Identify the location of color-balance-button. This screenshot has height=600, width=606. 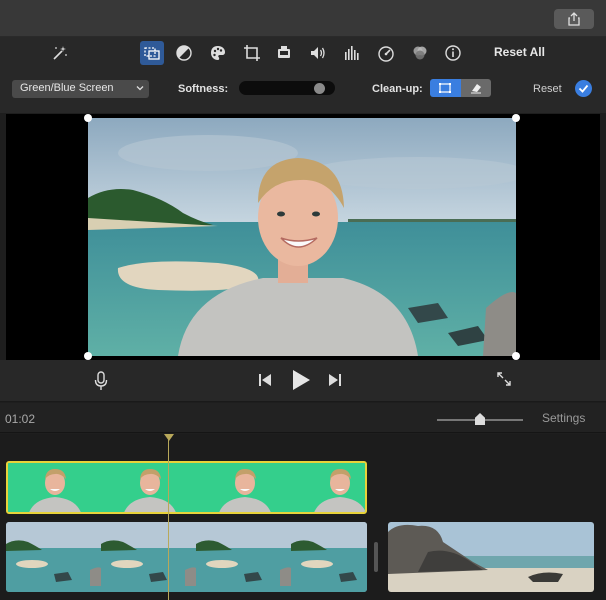
(184, 53).